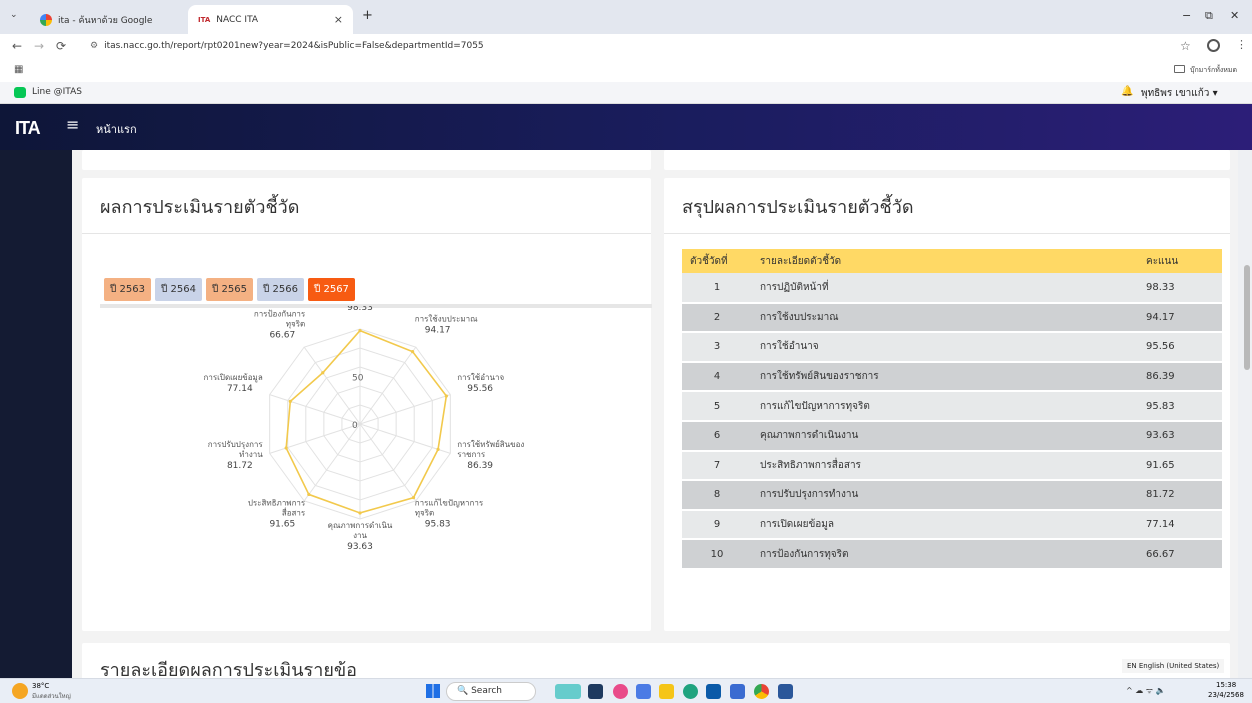 The height and width of the screenshot is (703, 1252). What do you see at coordinates (480, 466) in the screenshot?
I see `radar-value-label: 86.39` at bounding box center [480, 466].